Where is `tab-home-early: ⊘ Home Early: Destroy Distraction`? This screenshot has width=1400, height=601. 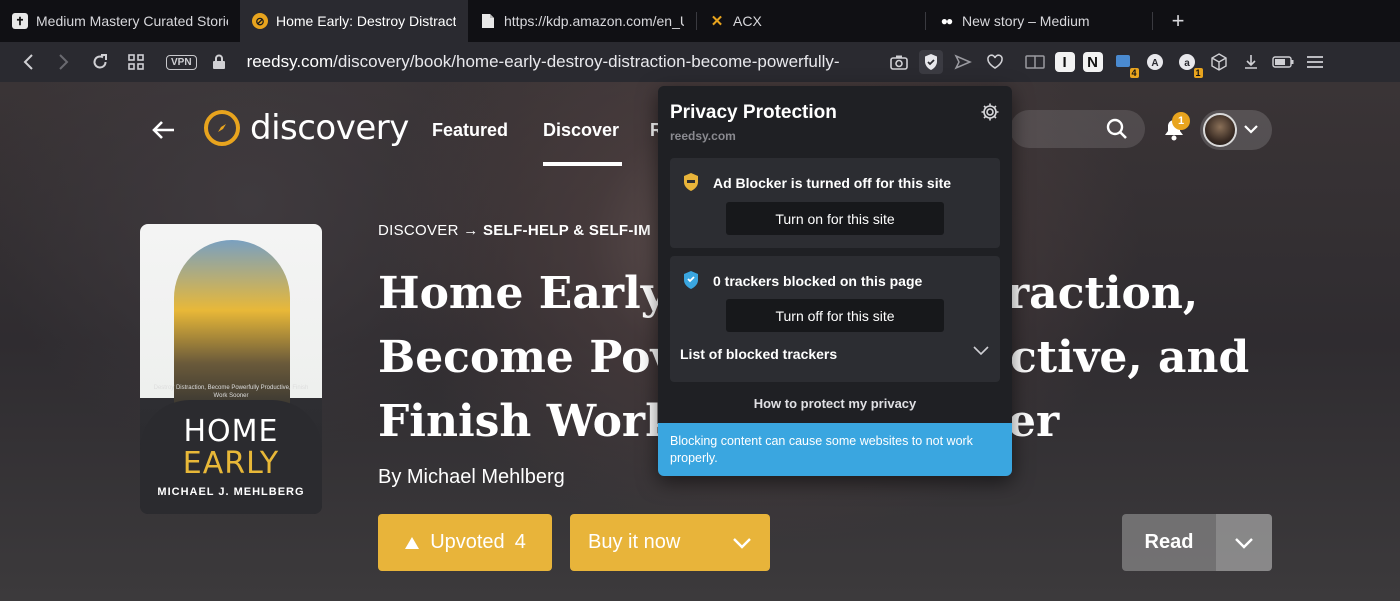 tab-home-early: ⊘ Home Early: Destroy Distraction is located at coordinates (354, 21).